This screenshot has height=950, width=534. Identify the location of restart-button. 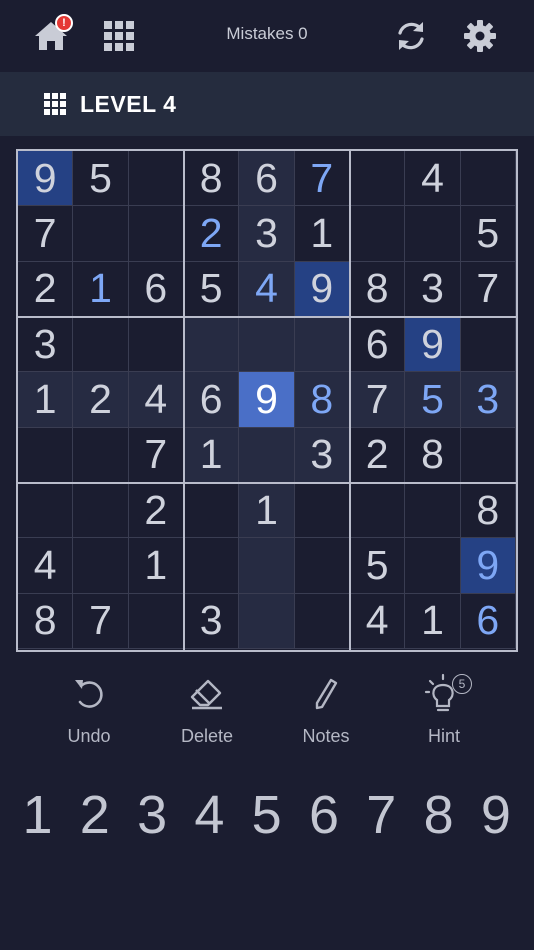
(411, 36).